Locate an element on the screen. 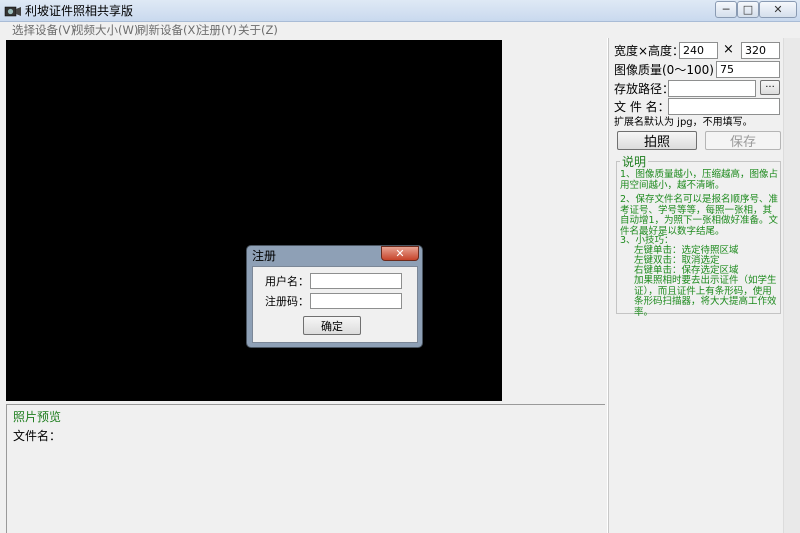 The height and width of the screenshot is (533, 800). filename-label: 文 件 名： is located at coordinates (642, 107).